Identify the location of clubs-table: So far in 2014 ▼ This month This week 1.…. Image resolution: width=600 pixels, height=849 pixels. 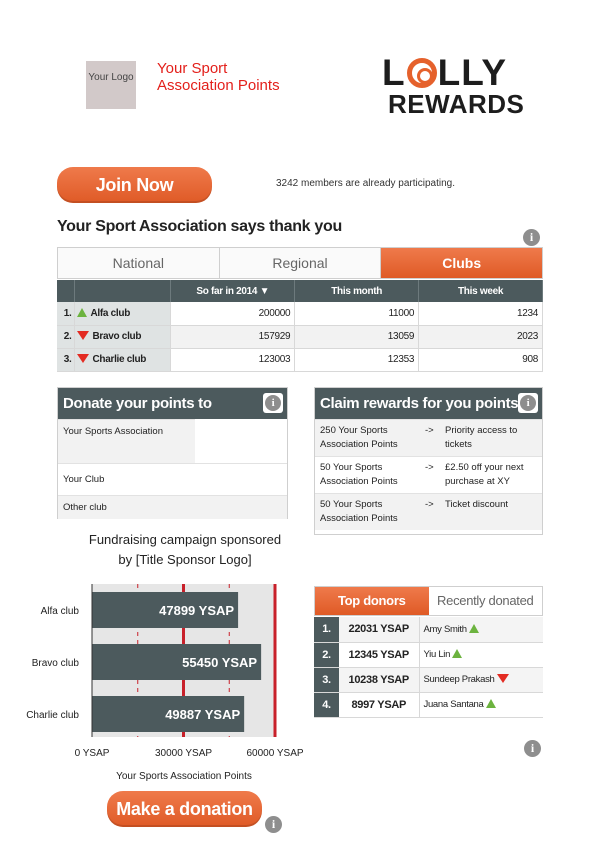
(300, 326).